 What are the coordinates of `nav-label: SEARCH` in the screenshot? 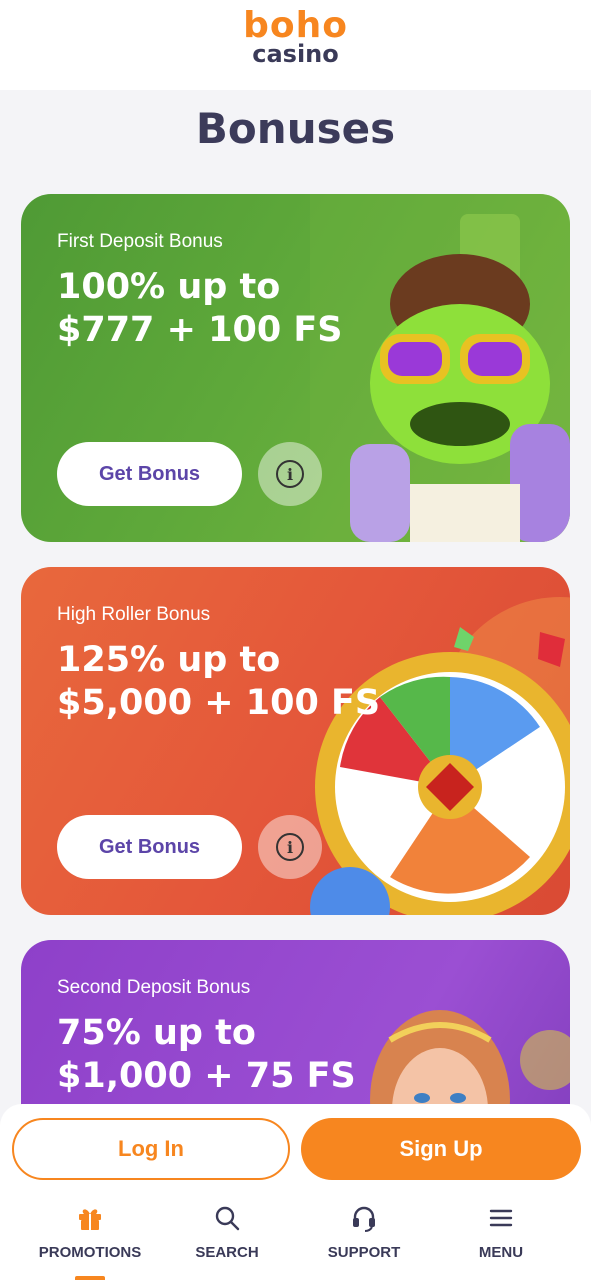 It's located at (227, 1252).